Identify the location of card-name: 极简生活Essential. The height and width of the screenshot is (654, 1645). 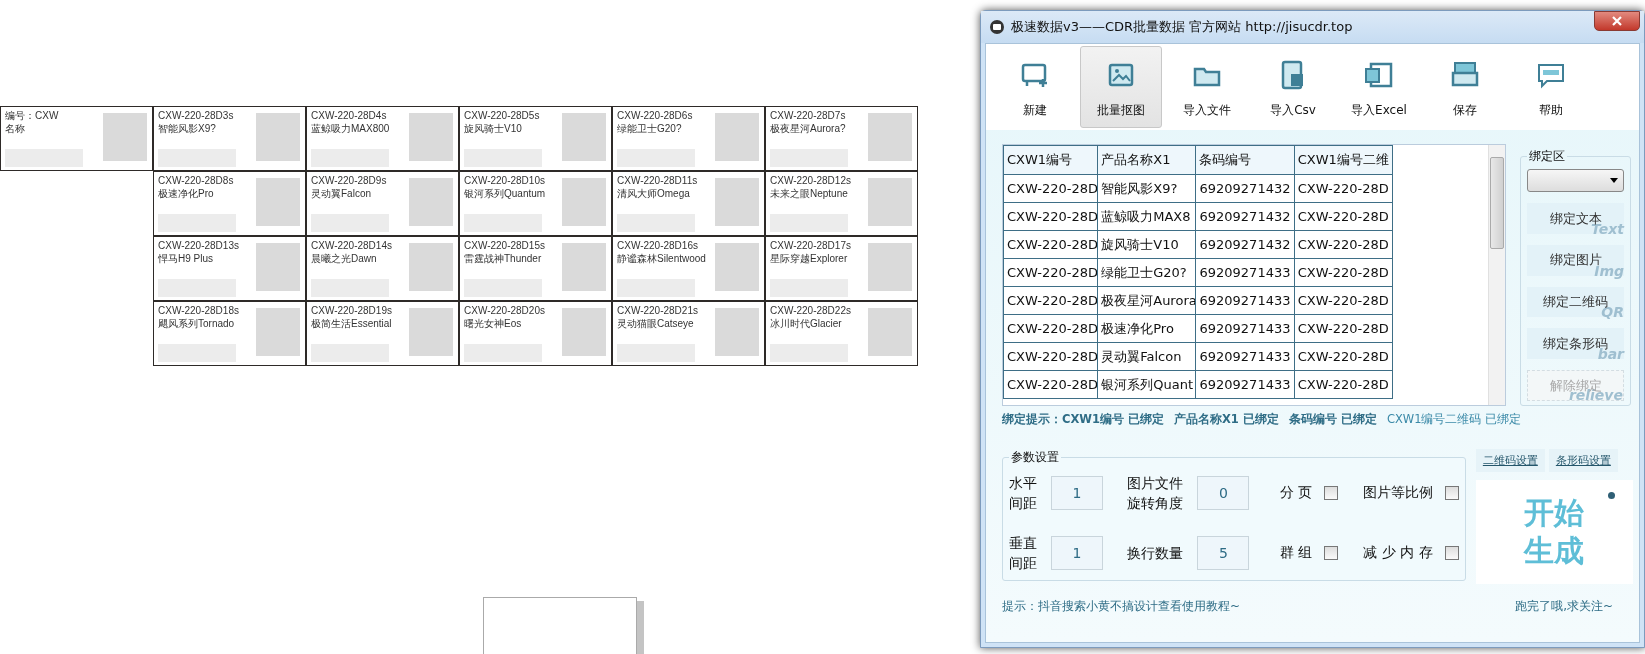
(352, 324).